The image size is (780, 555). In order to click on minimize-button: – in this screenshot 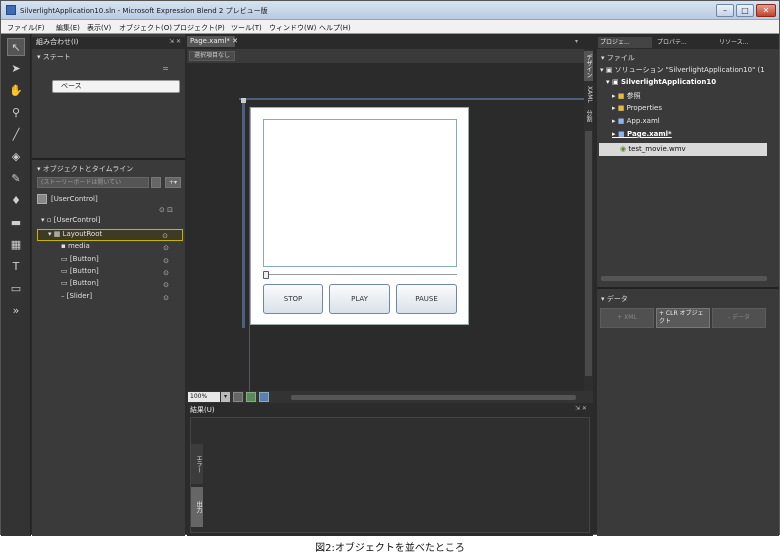, I will do `click(725, 10)`.